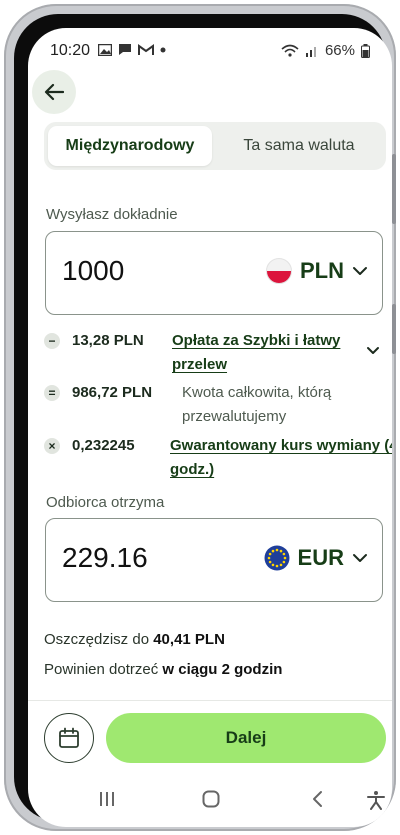 The image size is (400, 835). I want to click on wifi-icon, so click(290, 50).